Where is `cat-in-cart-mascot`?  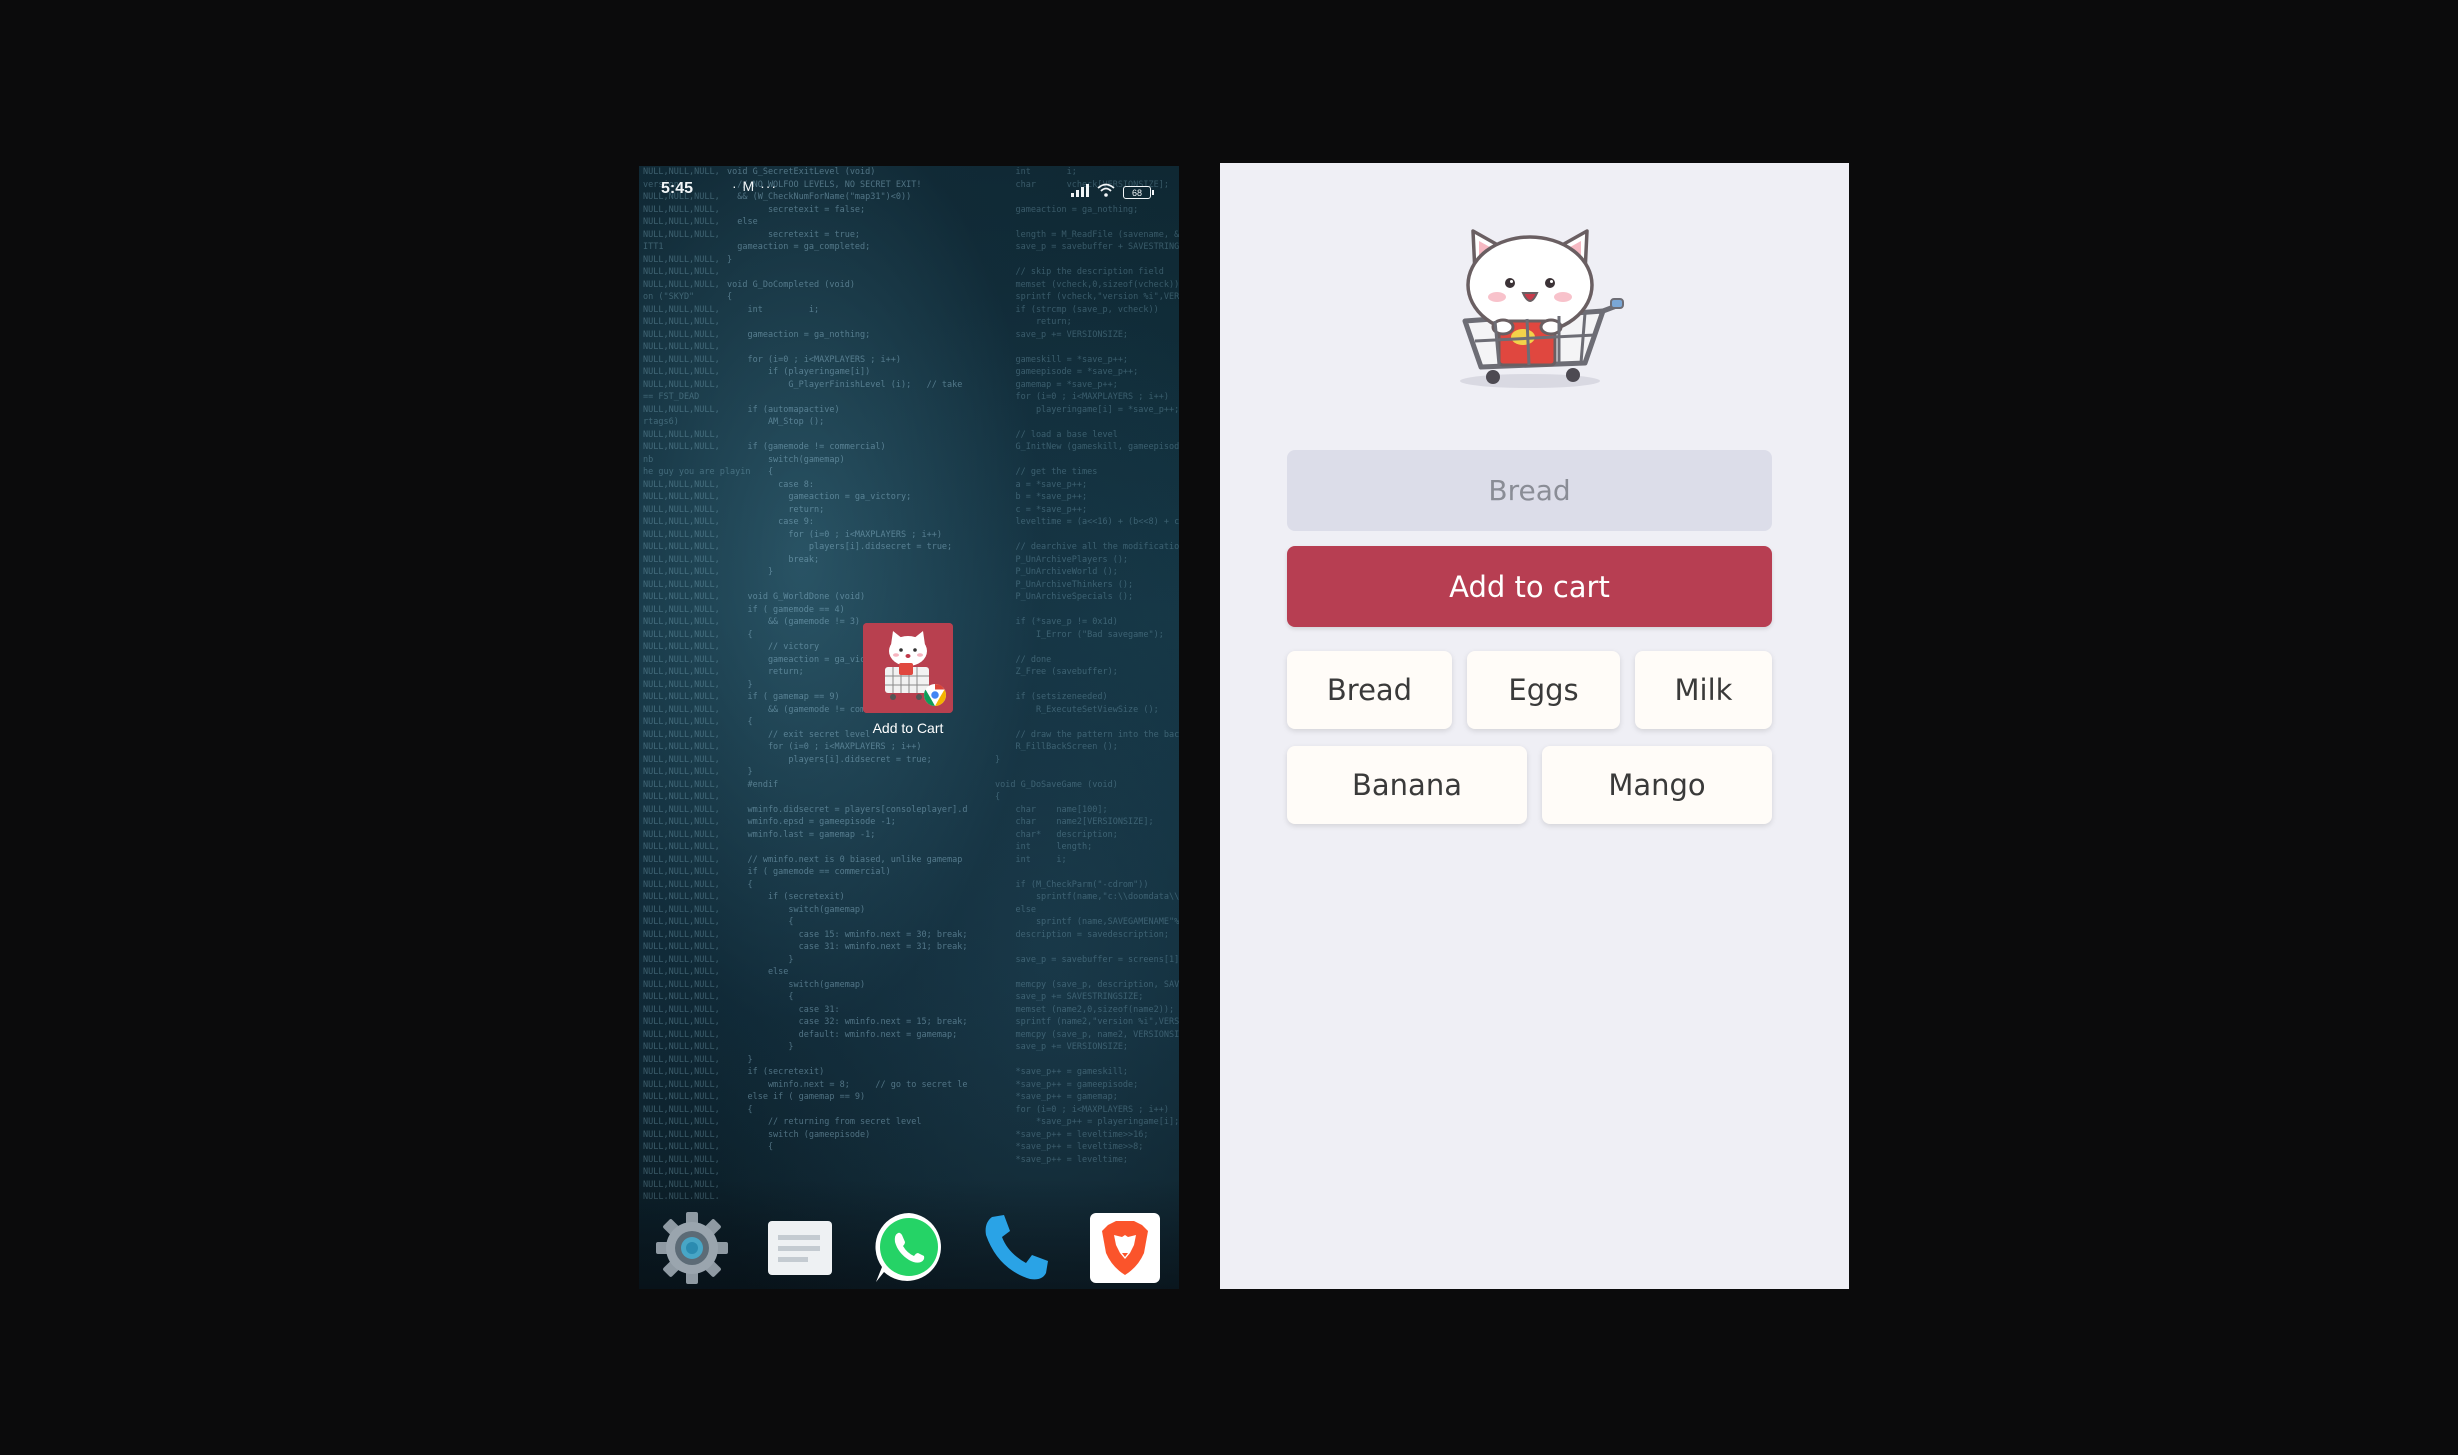
cat-in-cart-mascot is located at coordinates (1530, 303).